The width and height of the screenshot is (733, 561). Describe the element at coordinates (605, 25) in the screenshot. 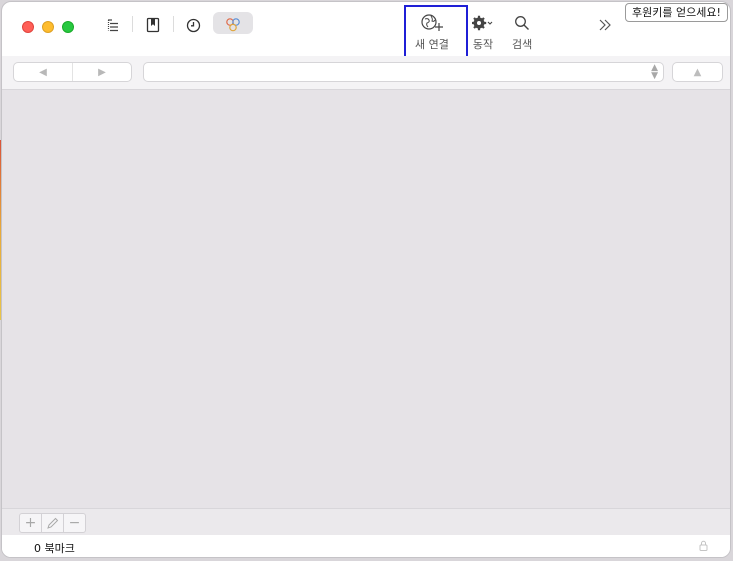

I see `toolbar-overflow-chevron-icon` at that location.